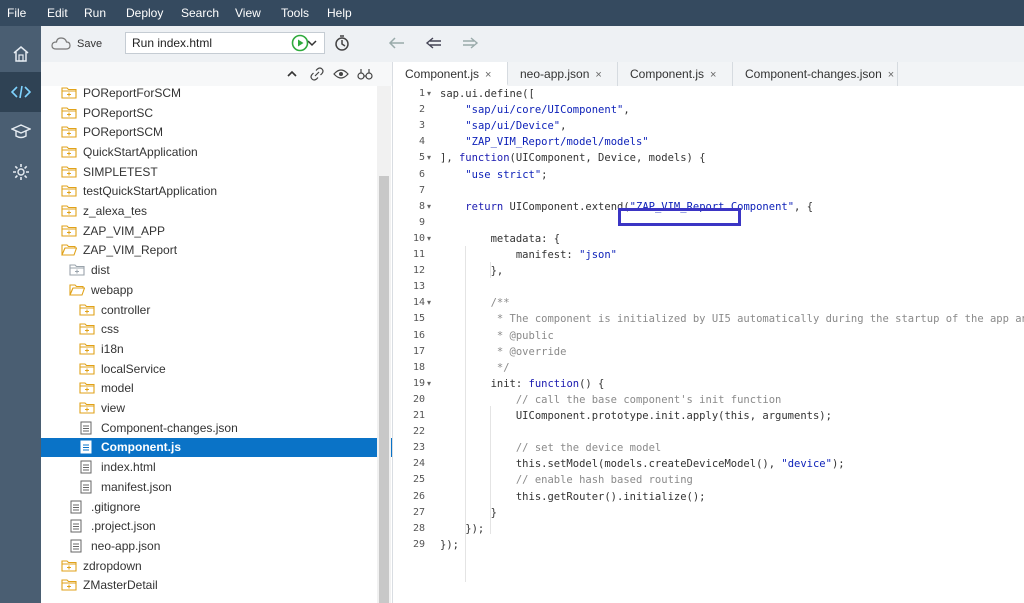 The image size is (1024, 603). What do you see at coordinates (339, 13) in the screenshot?
I see `menu-item-help: Help` at bounding box center [339, 13].